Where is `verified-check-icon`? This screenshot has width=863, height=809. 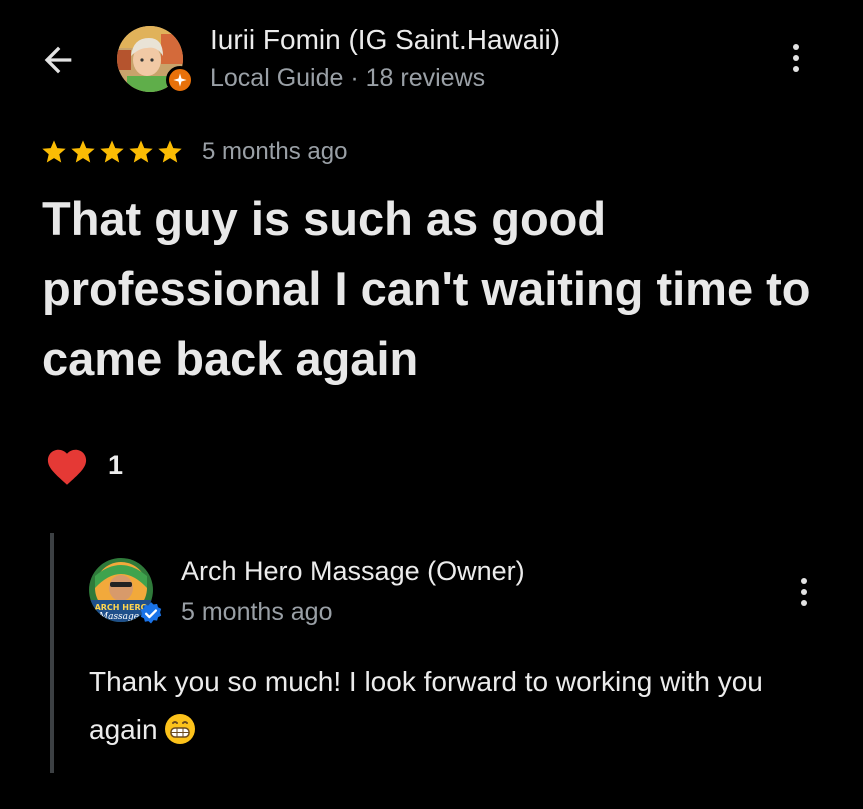 verified-check-icon is located at coordinates (151, 613).